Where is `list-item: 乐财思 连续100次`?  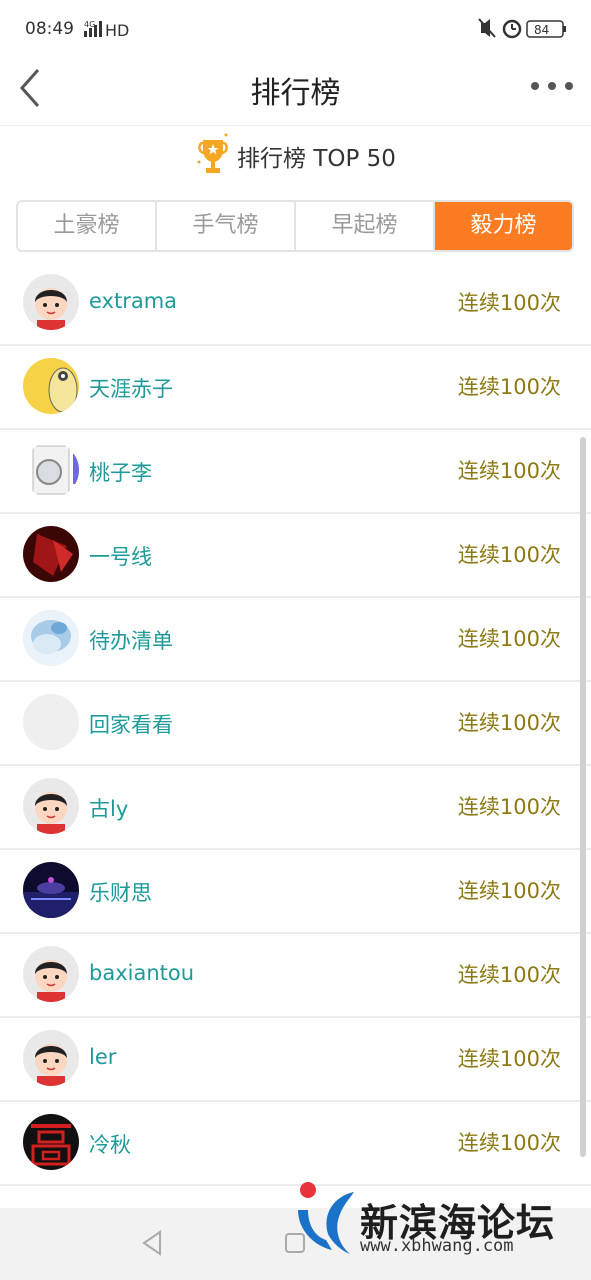 list-item: 乐财思 连续100次 is located at coordinates (295, 892).